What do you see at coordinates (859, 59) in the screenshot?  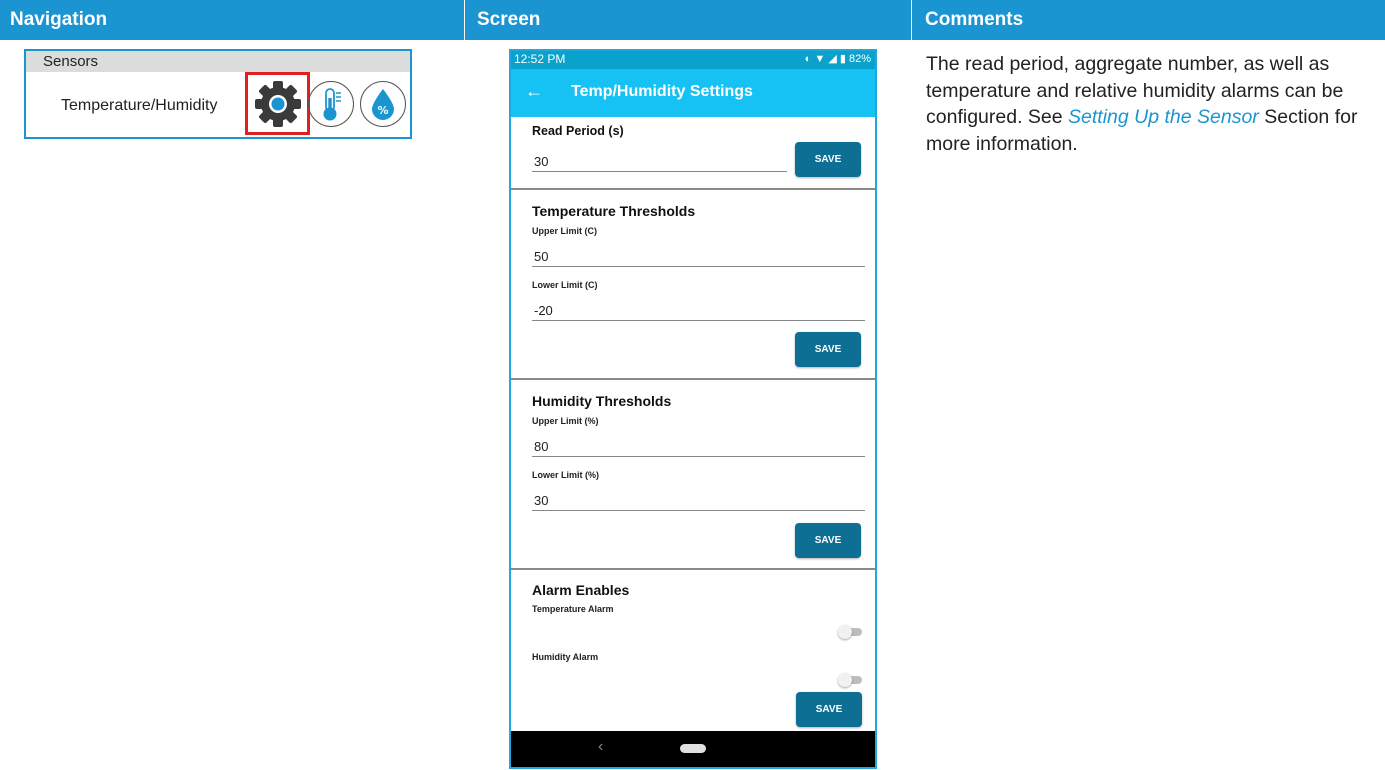 I see `battery-percent: 82%` at bounding box center [859, 59].